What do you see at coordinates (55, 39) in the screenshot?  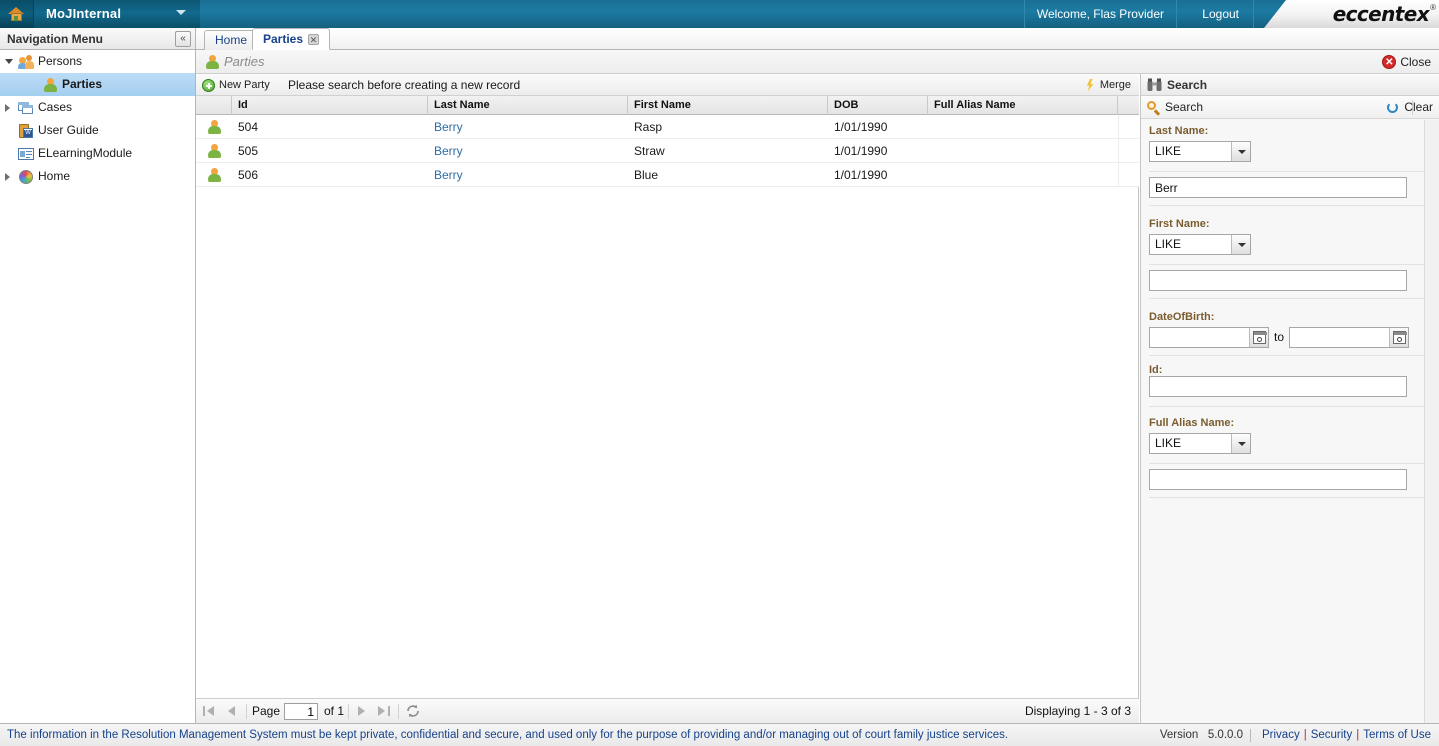 I see `navigation-menu-title: Navigation Menu` at bounding box center [55, 39].